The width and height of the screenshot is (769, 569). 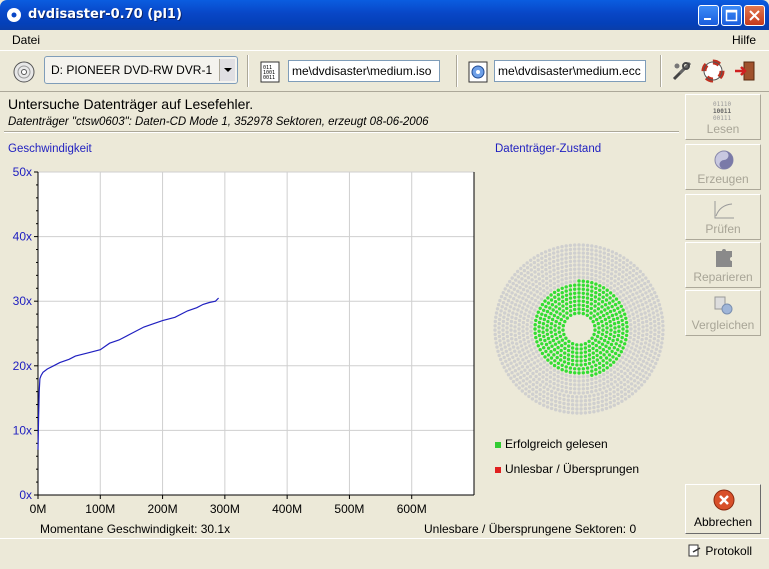 I want to click on menu-datei: Datei, so click(x=26, y=40).